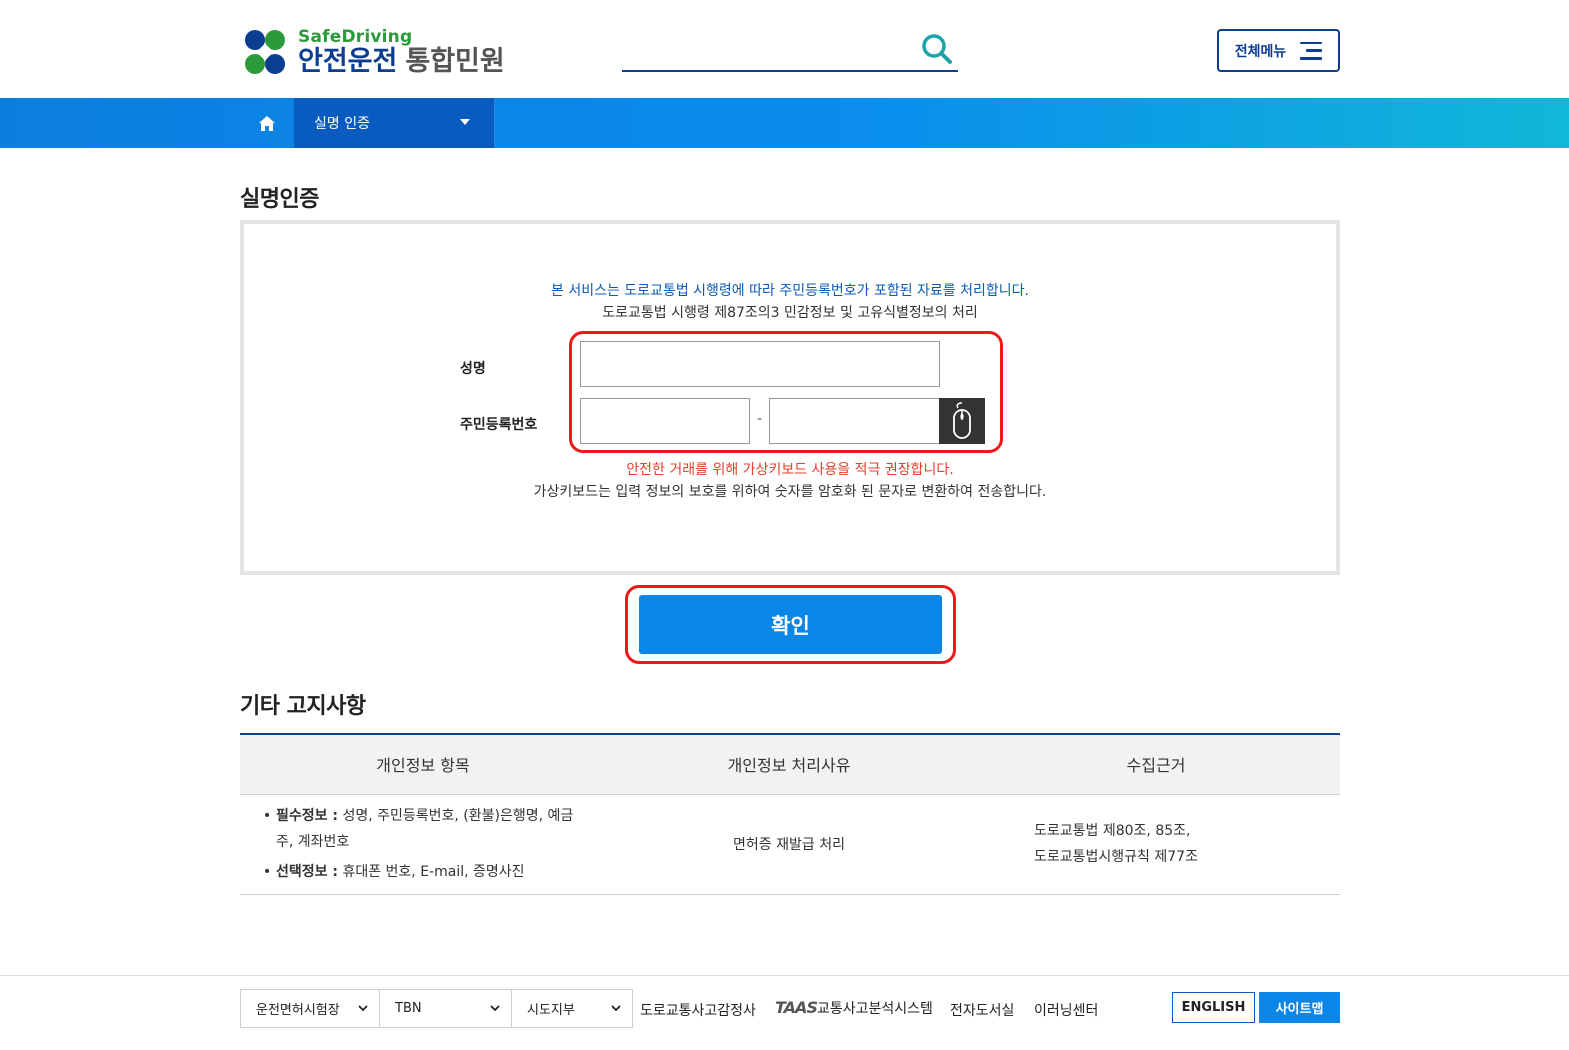 The height and width of the screenshot is (1050, 1569). I want to click on legal-basis-line-1: 도로교통법 제80조, 85조,, so click(1112, 831).